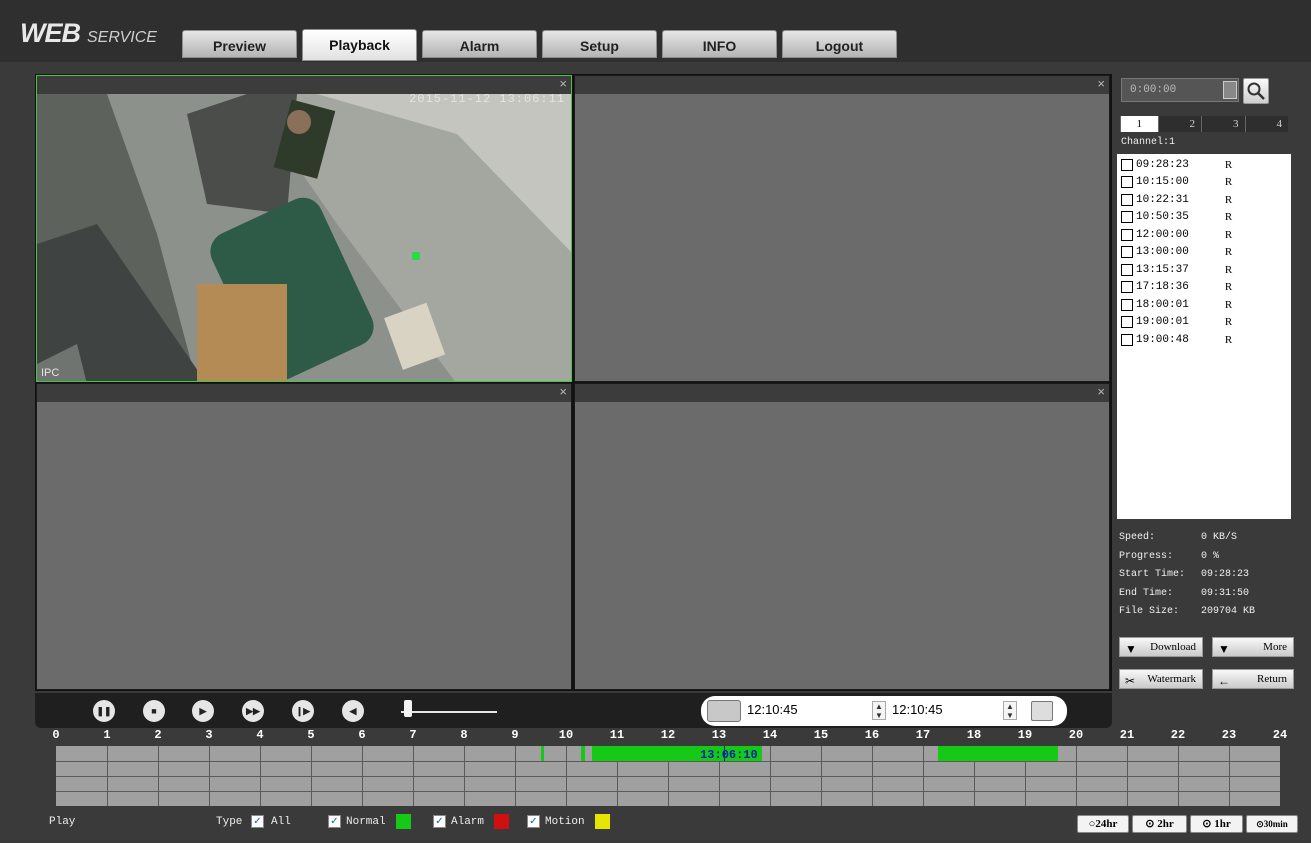  What do you see at coordinates (872, 735) in the screenshot?
I see `timeline-hour-label: 16` at bounding box center [872, 735].